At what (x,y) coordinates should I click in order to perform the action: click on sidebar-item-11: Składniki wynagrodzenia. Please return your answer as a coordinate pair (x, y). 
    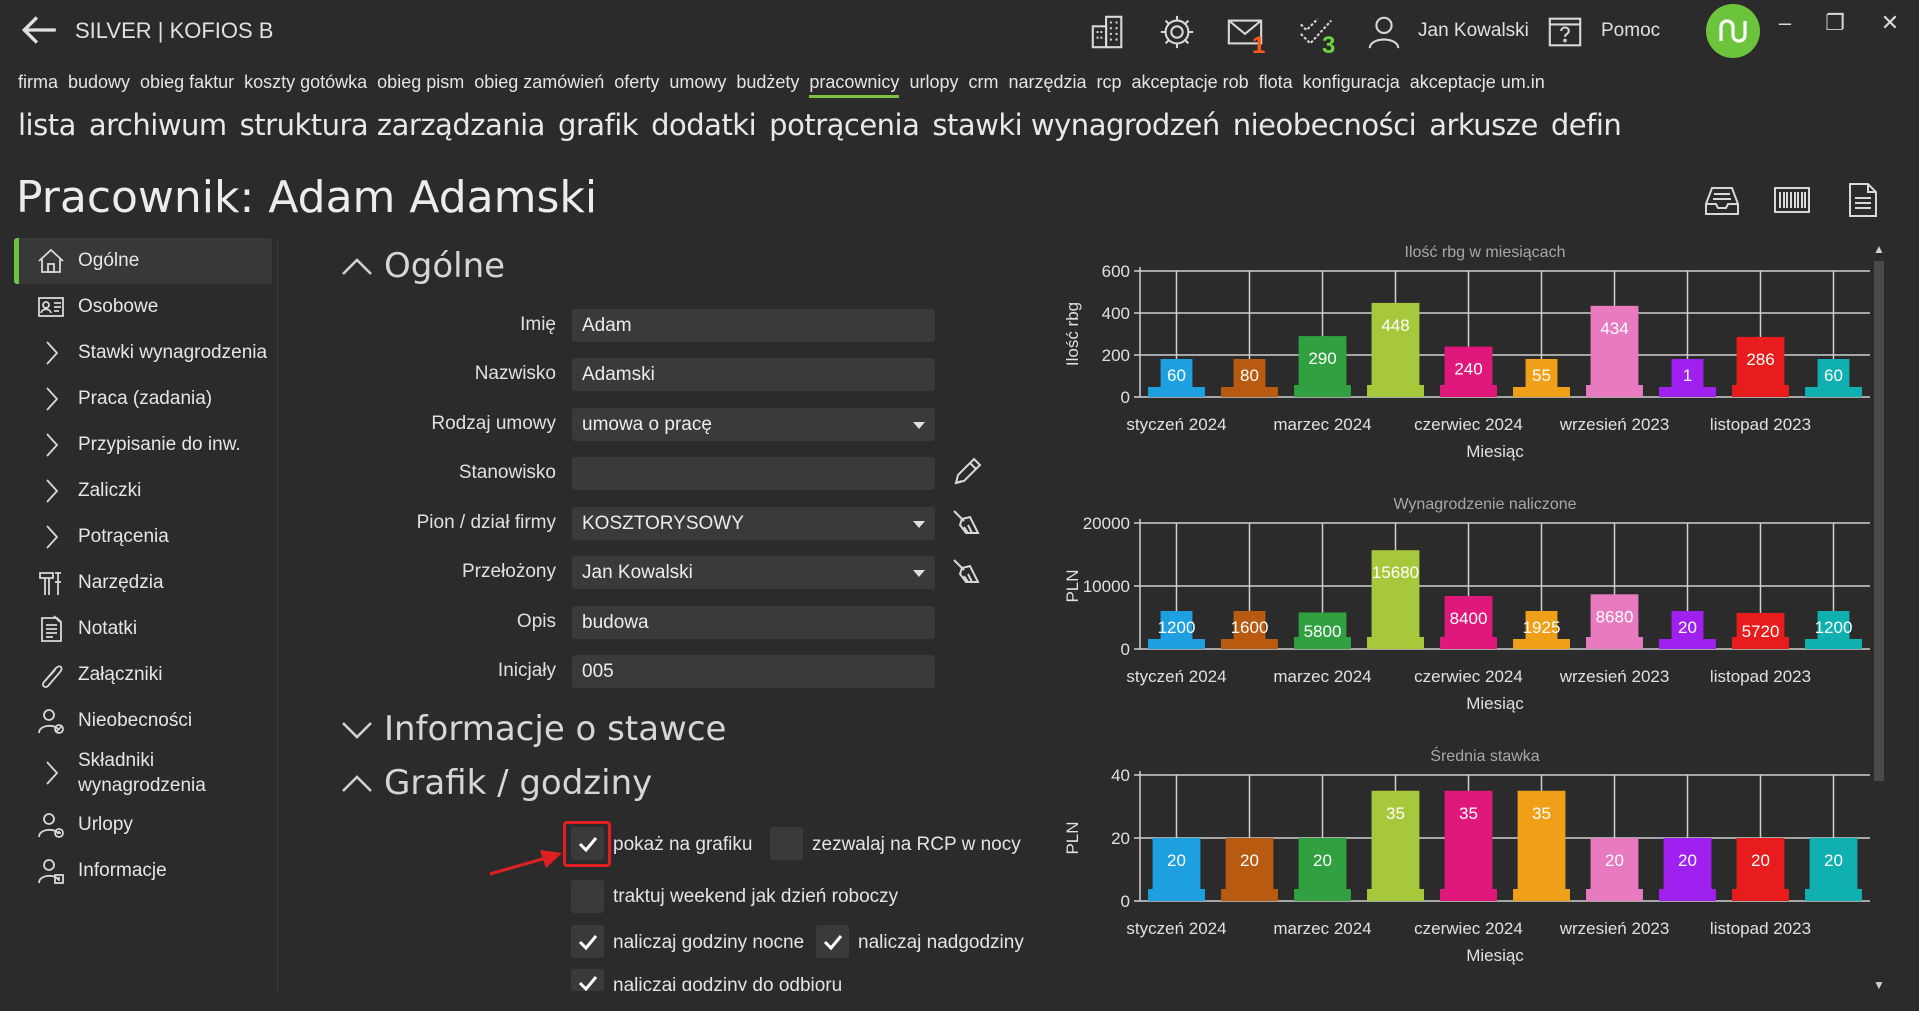
    Looking at the image, I should click on (143, 773).